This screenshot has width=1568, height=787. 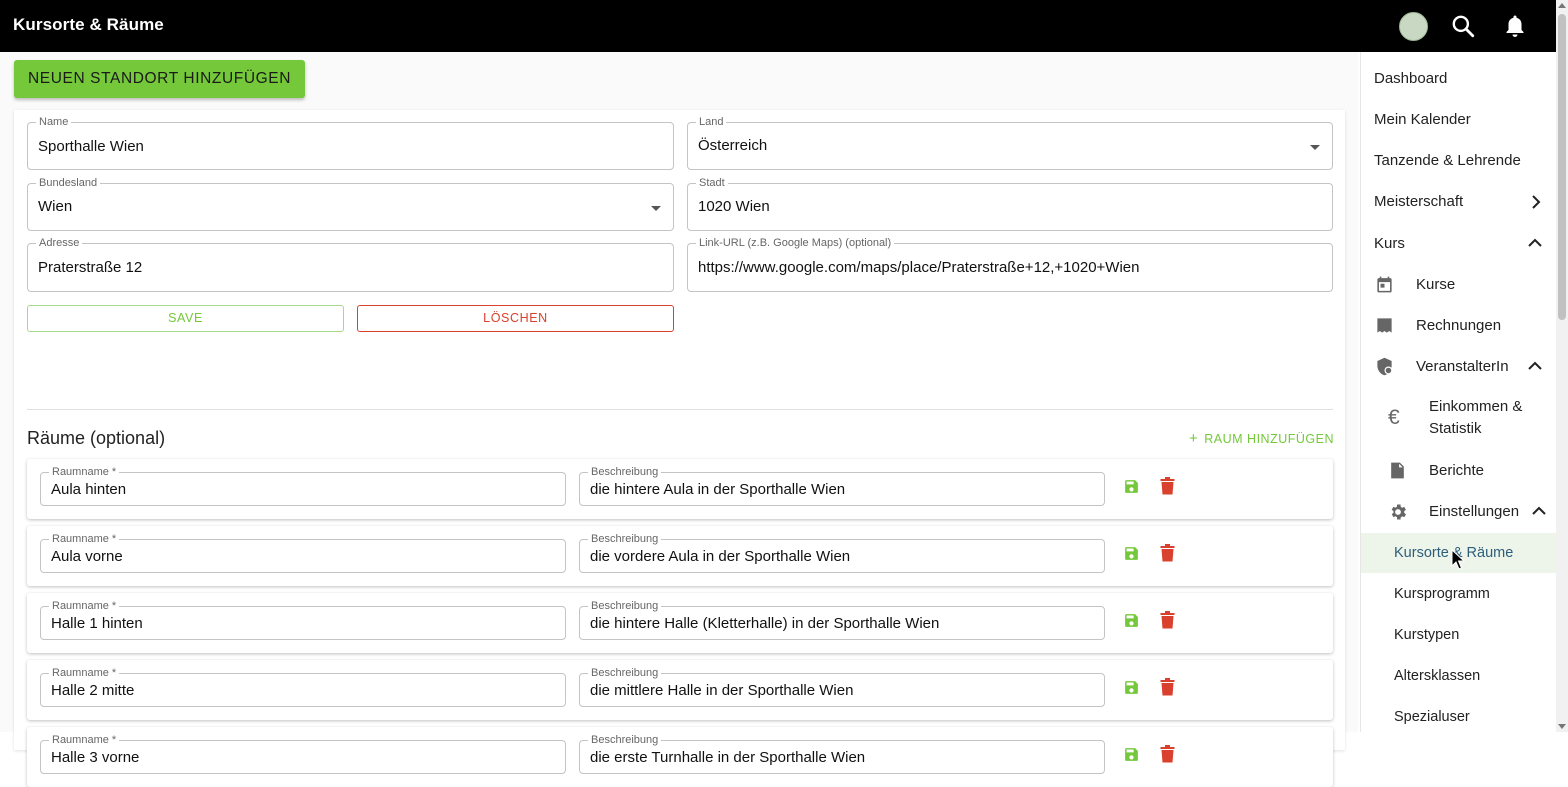 What do you see at coordinates (350, 264) in the screenshot?
I see `address-field: Adresse Praterstraße 12` at bounding box center [350, 264].